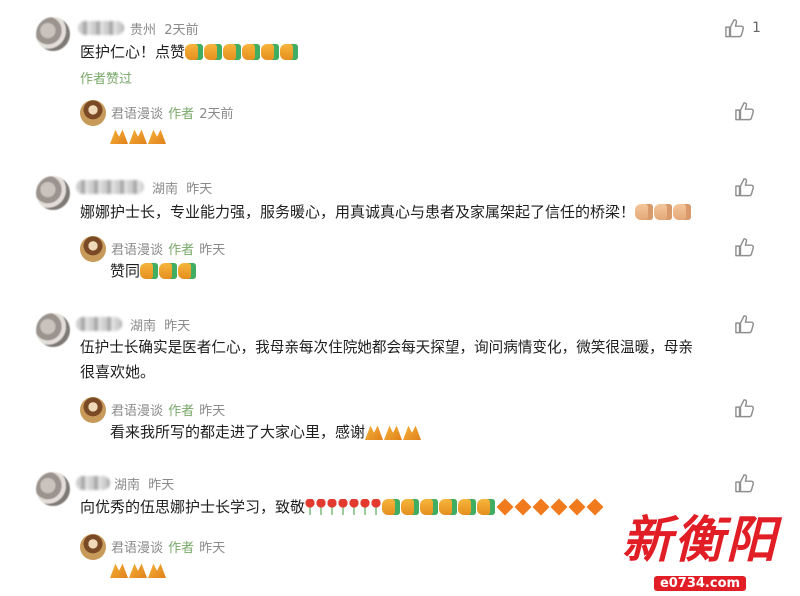  What do you see at coordinates (756, 28) in the screenshot?
I see `like-count: 1` at bounding box center [756, 28].